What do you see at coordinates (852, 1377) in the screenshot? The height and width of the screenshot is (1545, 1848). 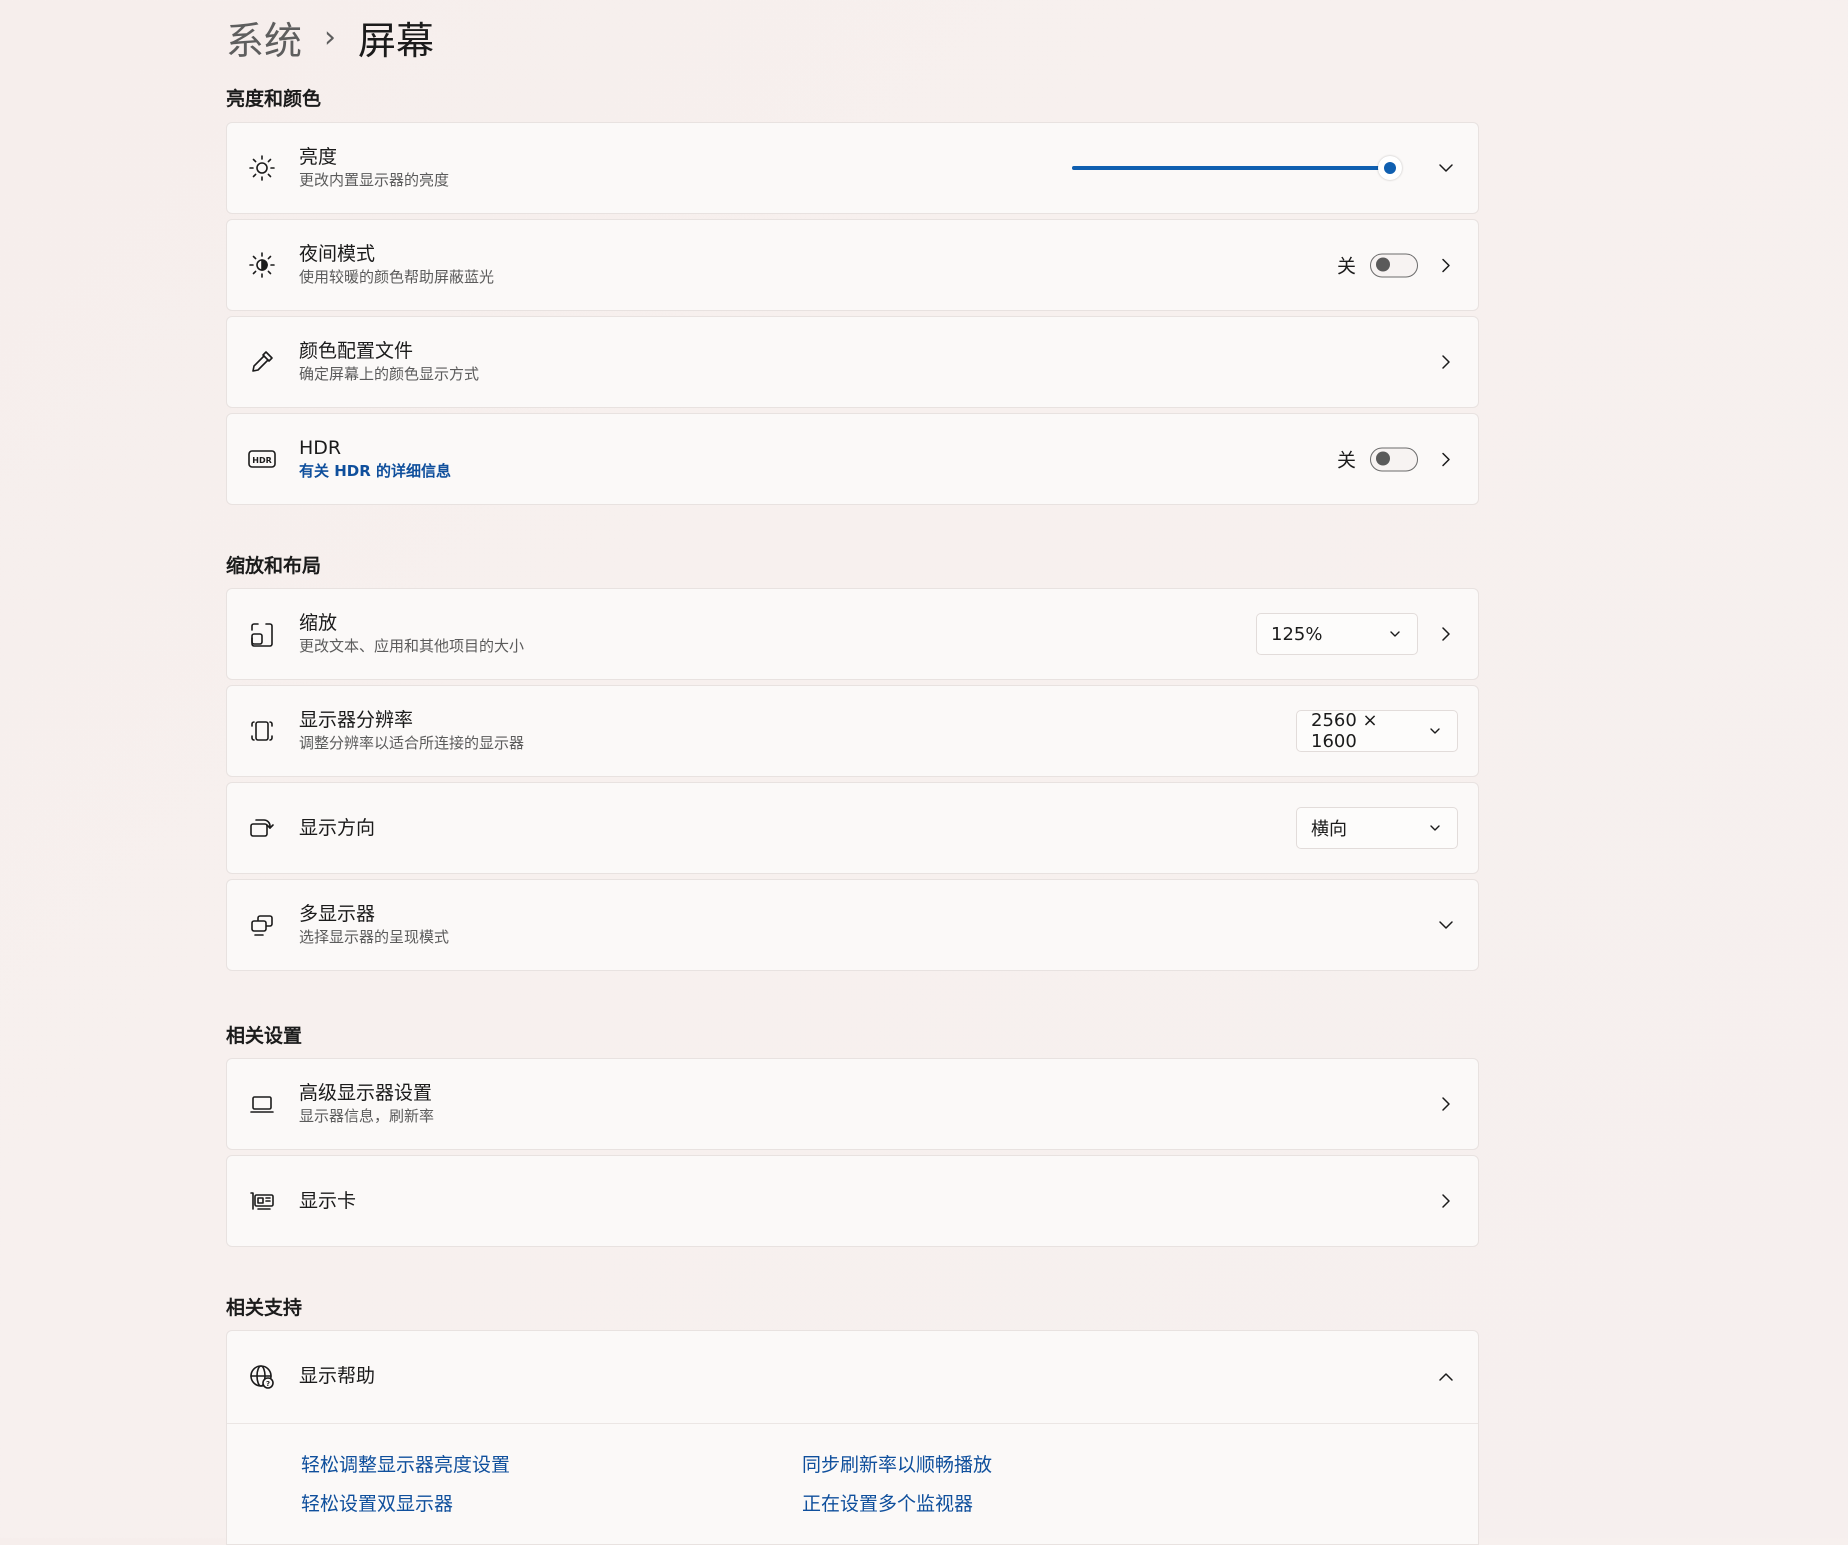 I see `display-help-header: ? 显示帮助` at bounding box center [852, 1377].